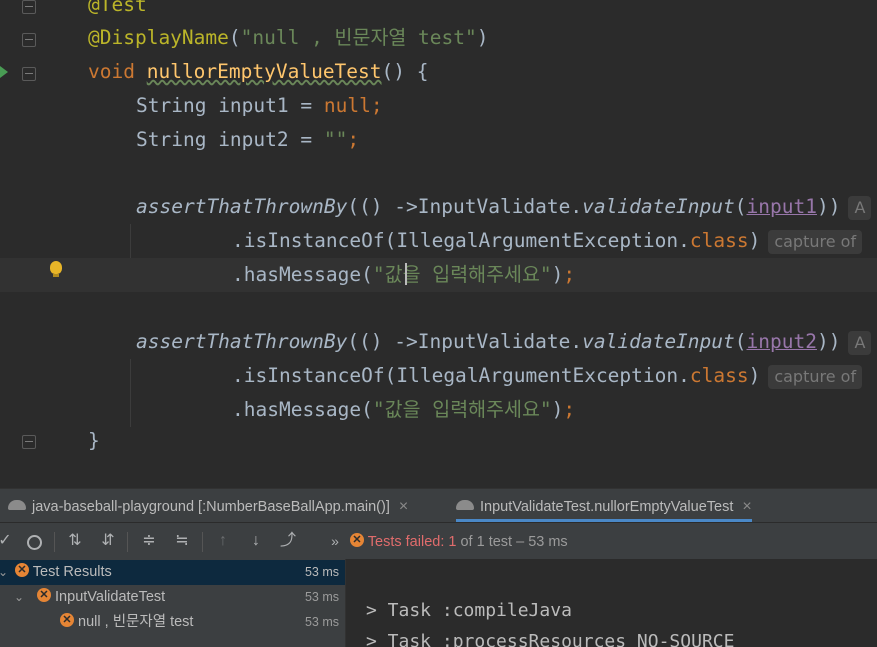 This screenshot has height=647, width=877. Describe the element at coordinates (438, 140) in the screenshot. I see `code-line: String input2 = "";` at that location.